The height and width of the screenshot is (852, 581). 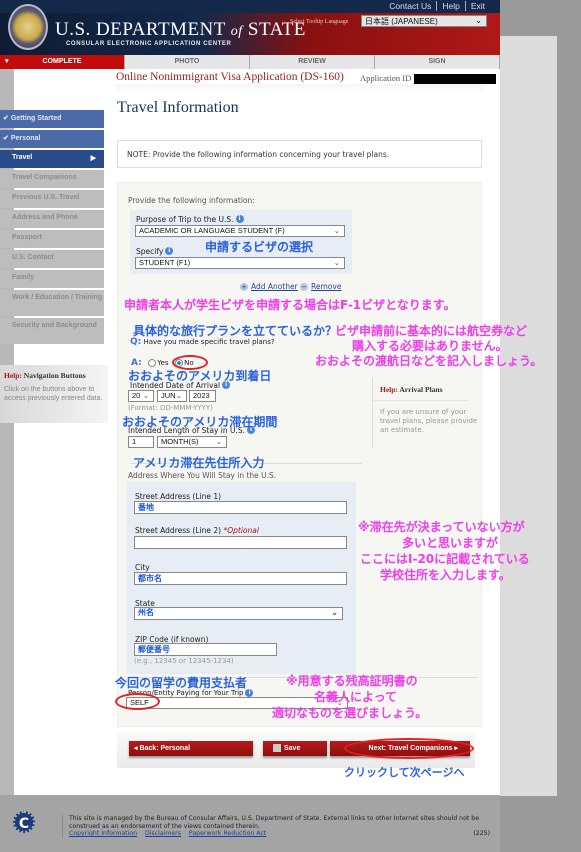 I want to click on sidebar-item-passport: Passport, so click(x=52, y=239).